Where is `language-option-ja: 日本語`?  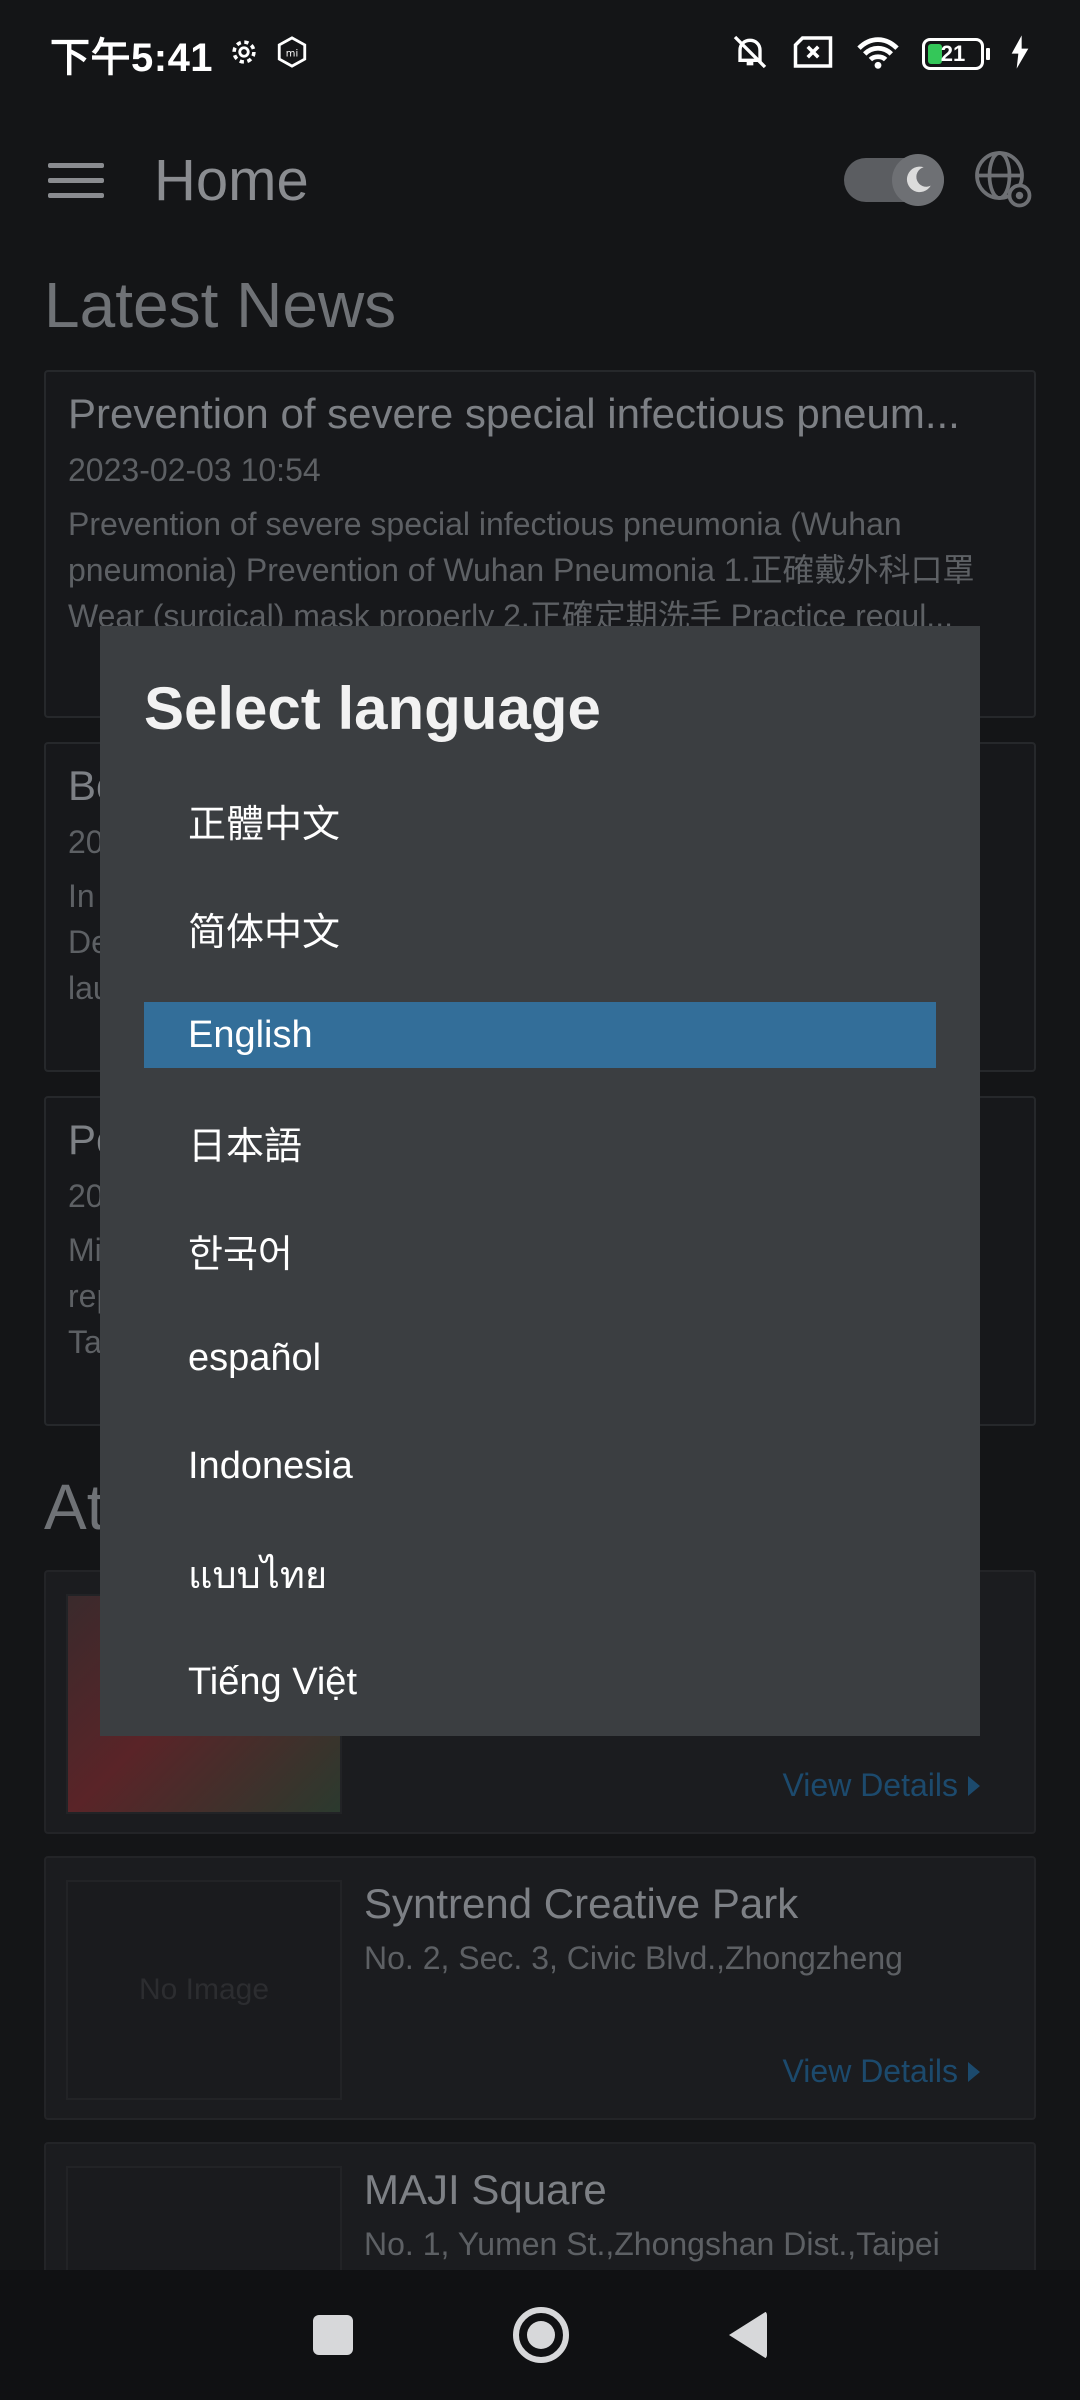
language-option-ja: 日本語 is located at coordinates (540, 1142).